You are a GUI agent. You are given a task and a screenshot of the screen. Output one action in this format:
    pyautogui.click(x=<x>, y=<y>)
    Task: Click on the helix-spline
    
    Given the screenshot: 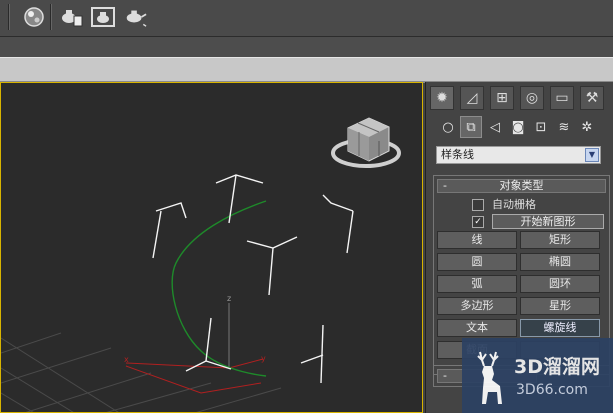 What is the action you would take?
    pyautogui.click(x=219, y=288)
    